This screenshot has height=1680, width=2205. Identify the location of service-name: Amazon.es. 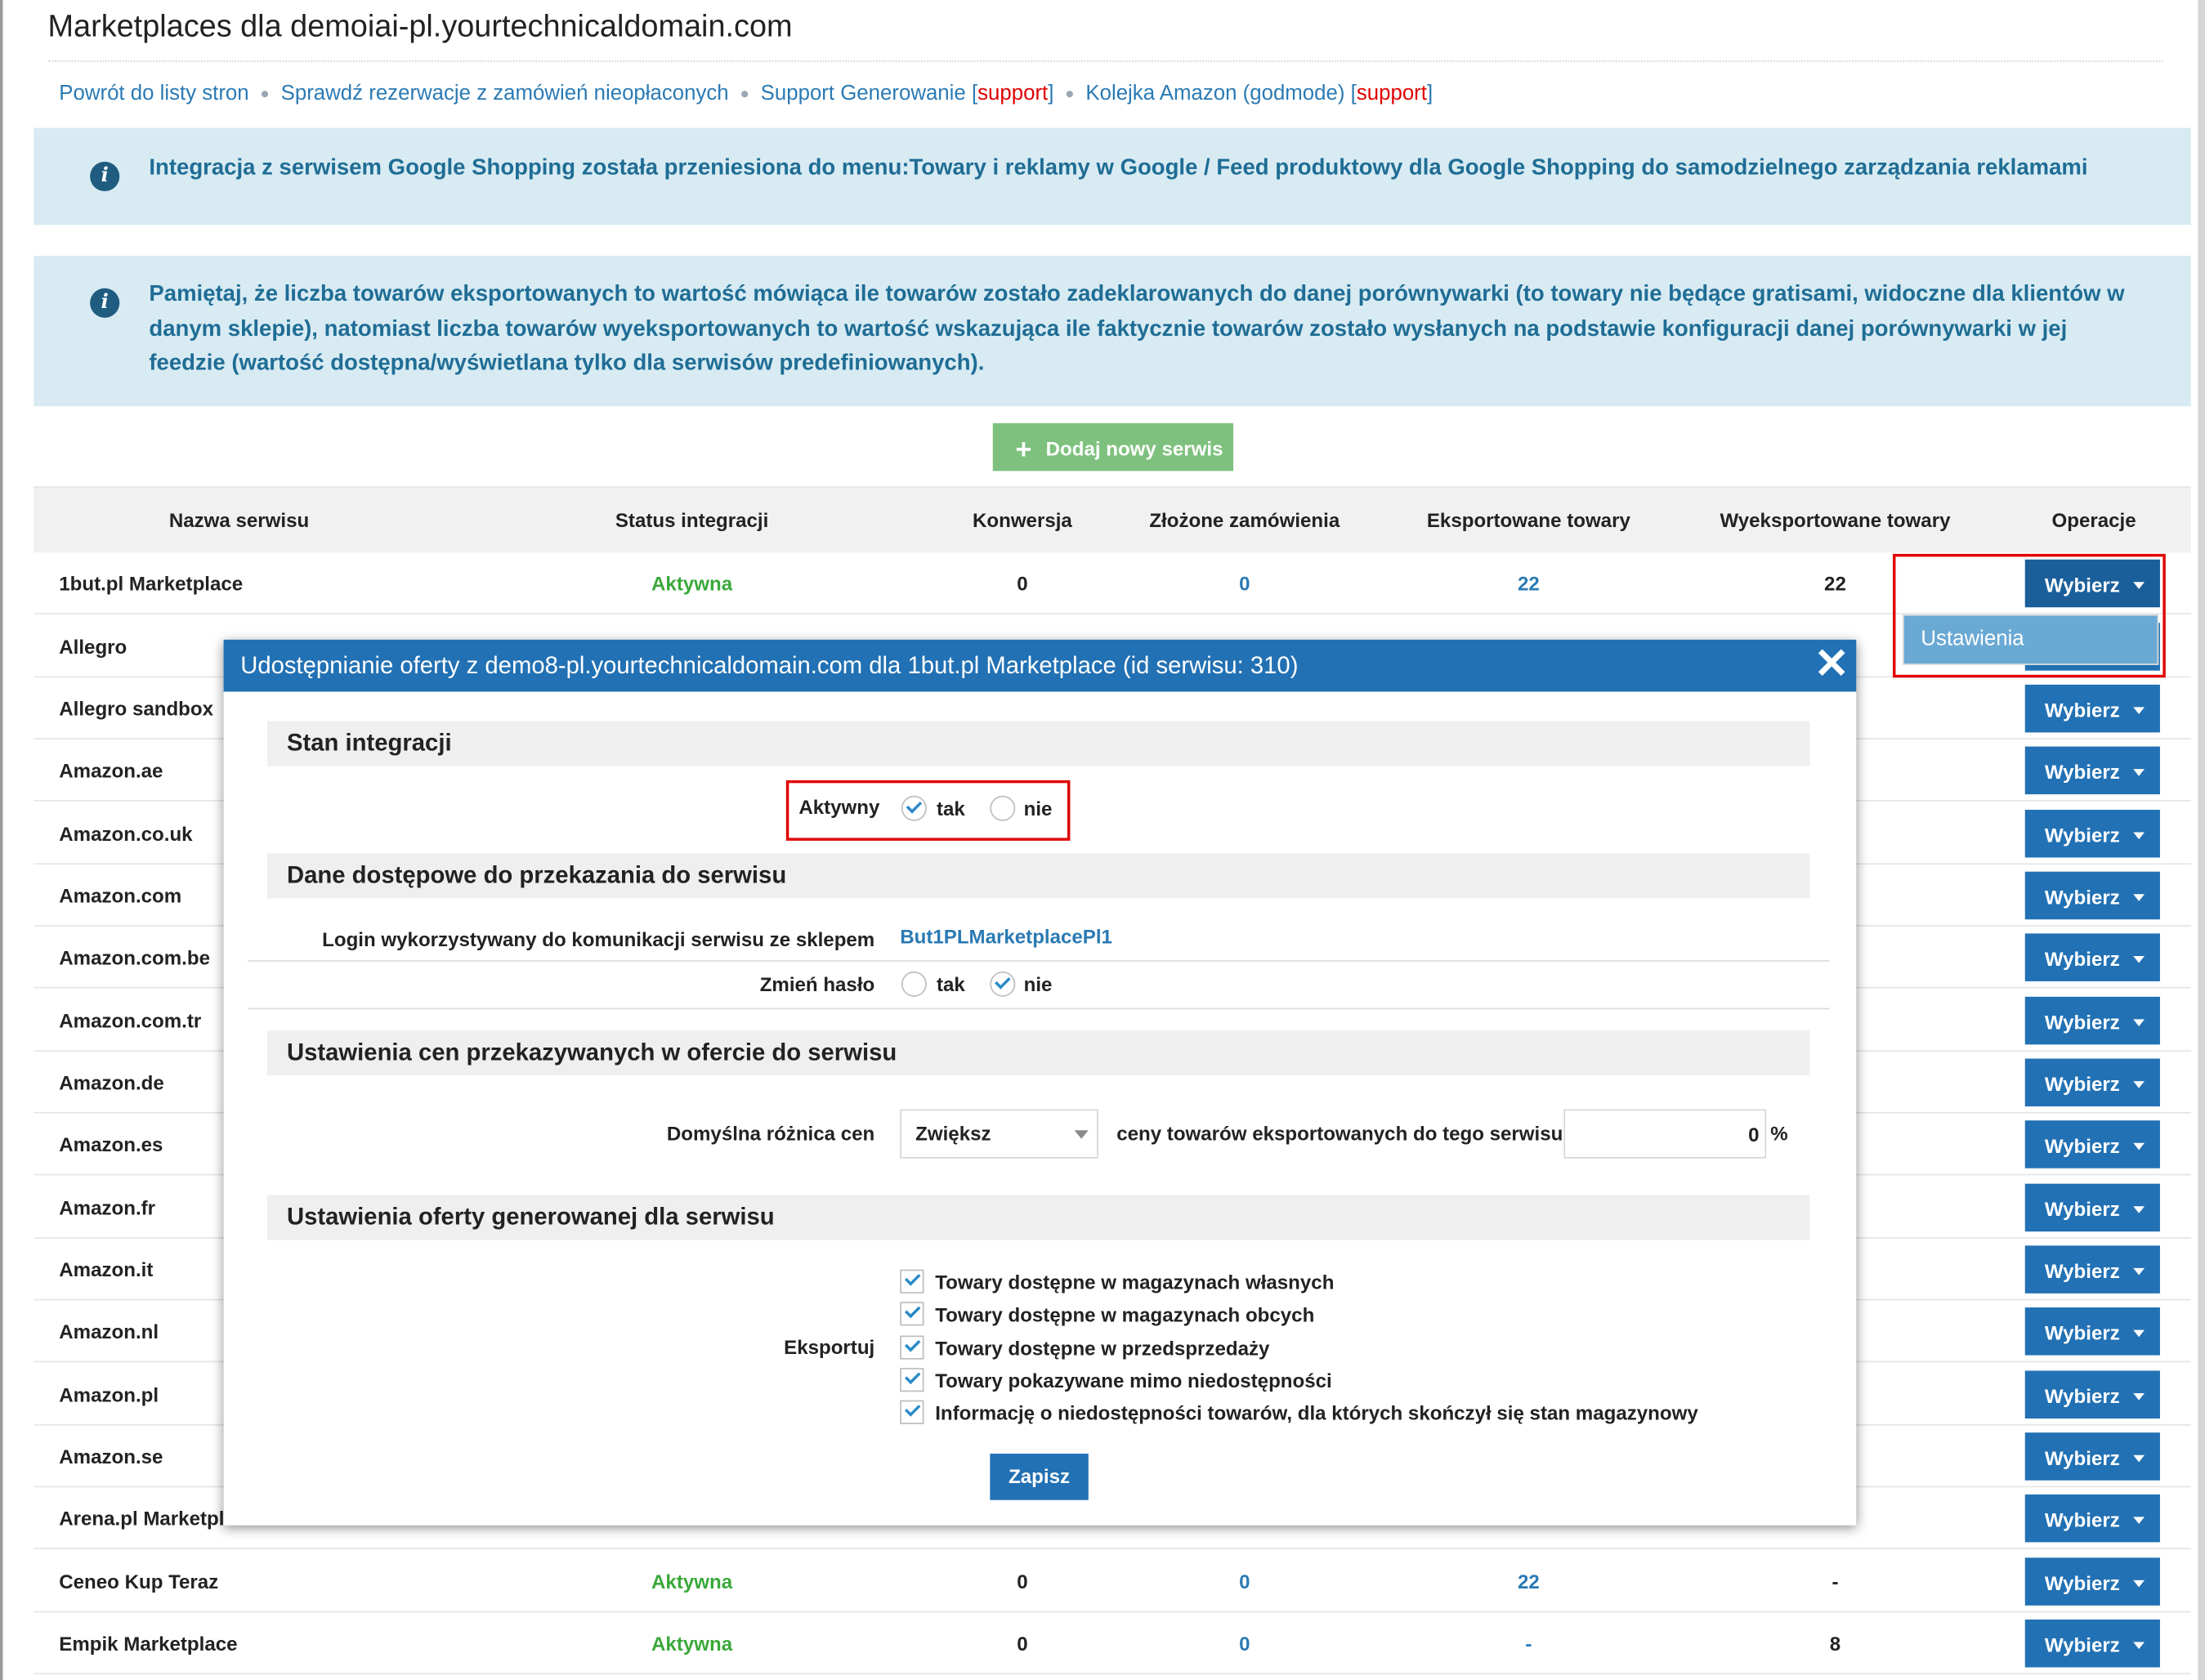
(111, 1144).